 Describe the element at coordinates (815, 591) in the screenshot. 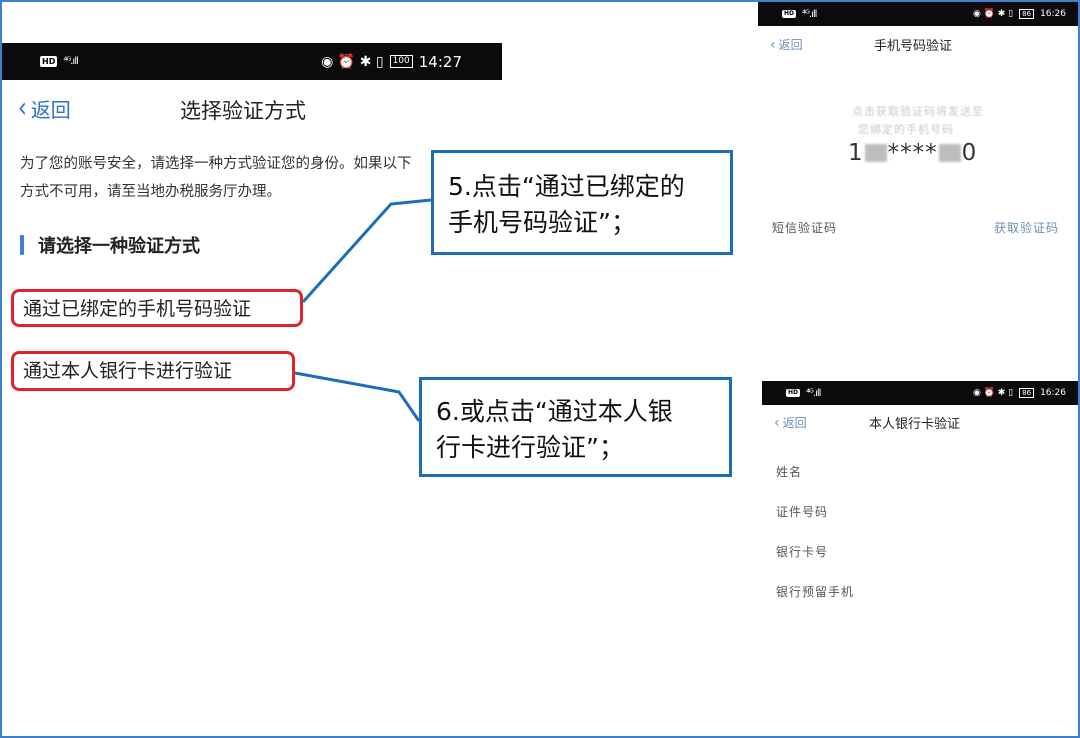

I see `field-bank-reserved-phone: 银行预留手机` at that location.